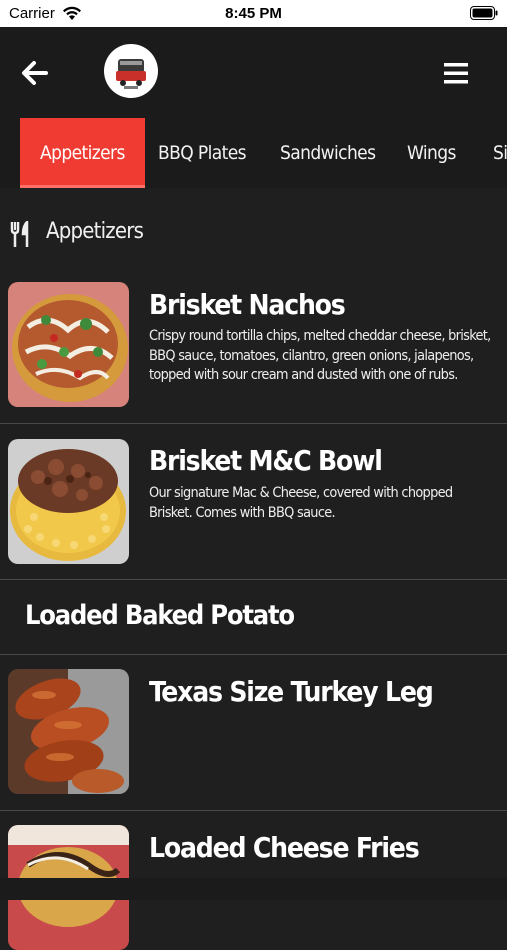 This screenshot has width=507, height=950. I want to click on restaurant-logo, so click(131, 71).